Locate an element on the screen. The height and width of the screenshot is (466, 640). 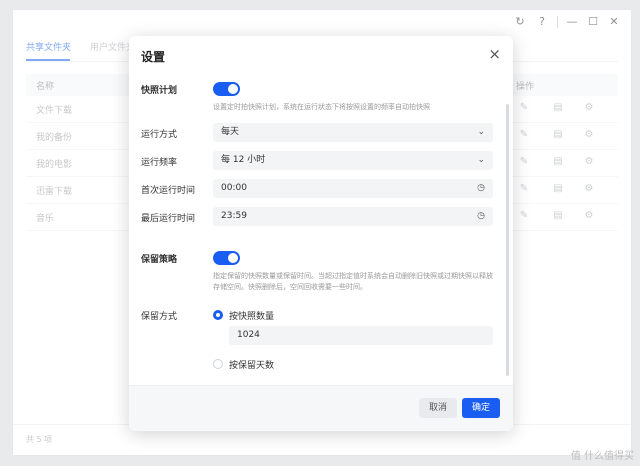
snapshot-plan-label: 快照计划 is located at coordinates (159, 91).